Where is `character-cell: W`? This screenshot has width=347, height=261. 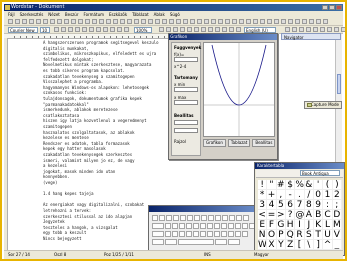
character-cell: W is located at coordinates (263, 245).